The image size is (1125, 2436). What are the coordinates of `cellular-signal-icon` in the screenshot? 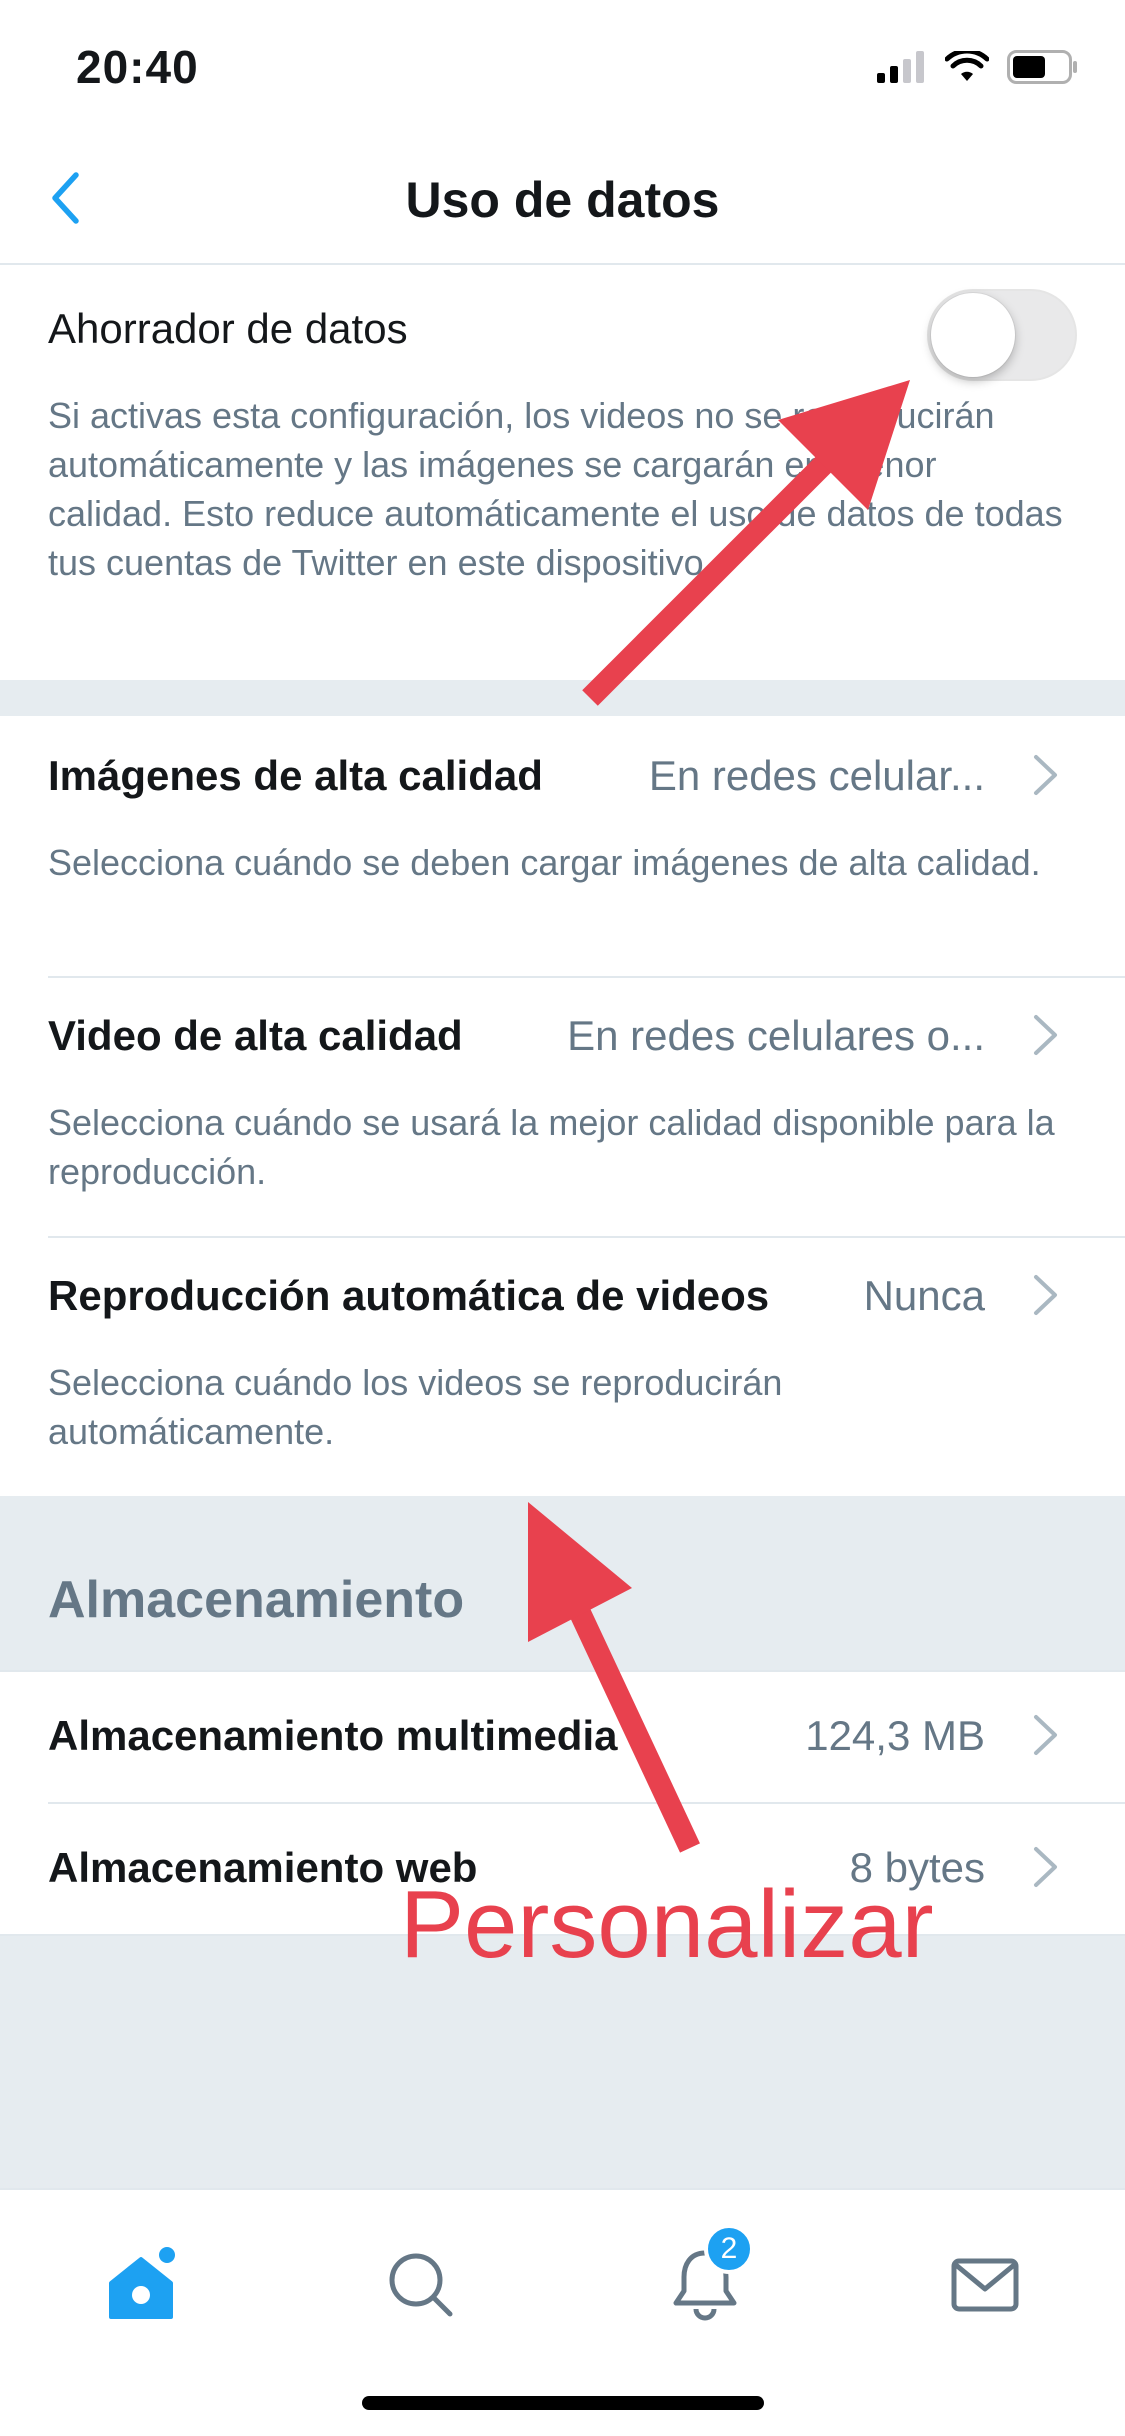 It's located at (900, 67).